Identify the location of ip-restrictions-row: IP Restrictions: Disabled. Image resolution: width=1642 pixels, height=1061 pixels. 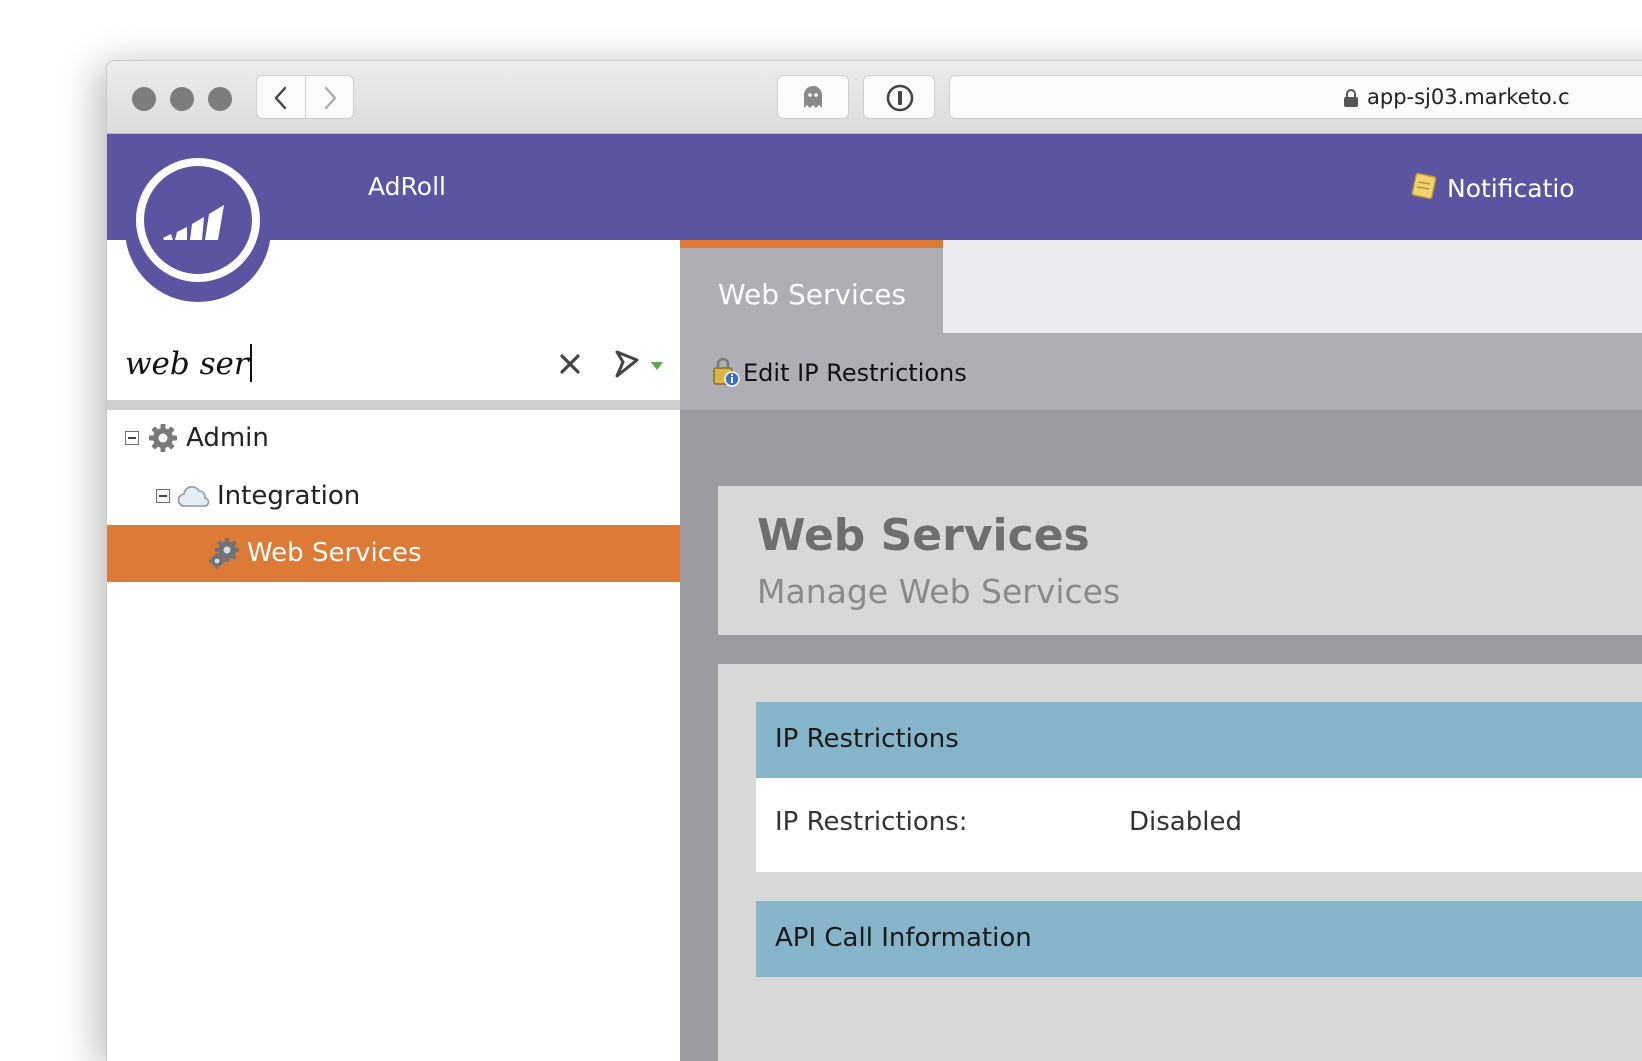
(1199, 825).